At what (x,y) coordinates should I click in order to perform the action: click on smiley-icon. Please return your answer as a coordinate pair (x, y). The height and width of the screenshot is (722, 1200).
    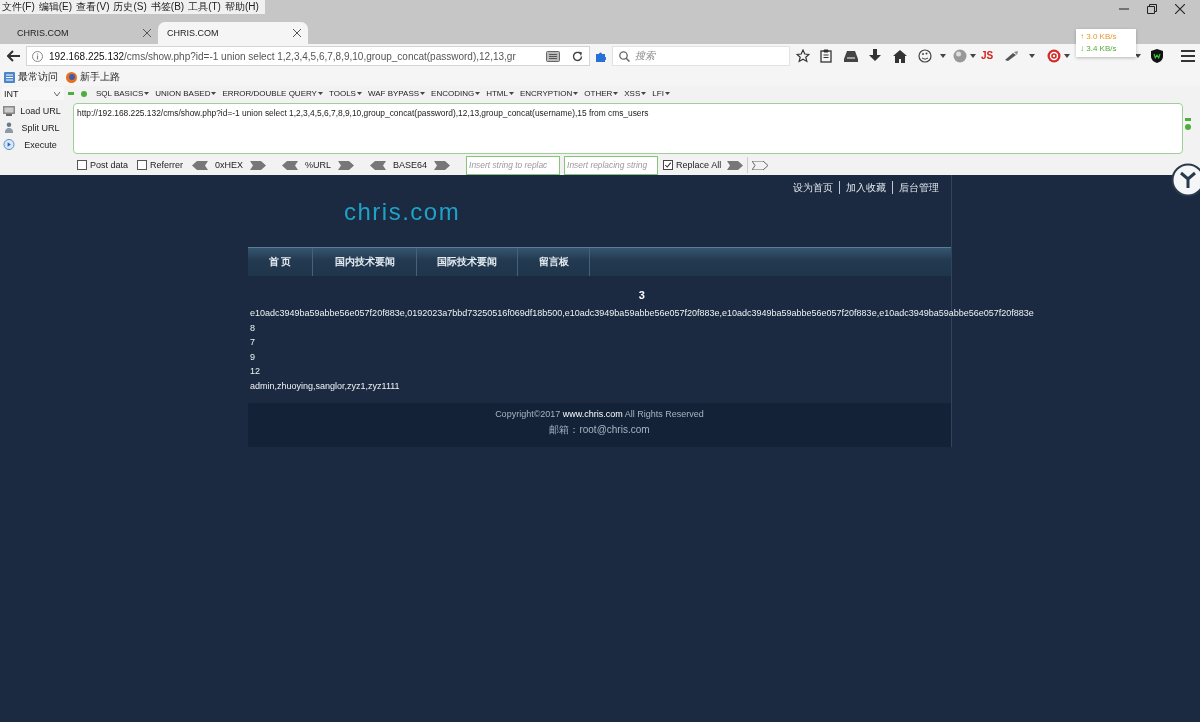
    Looking at the image, I should click on (925, 56).